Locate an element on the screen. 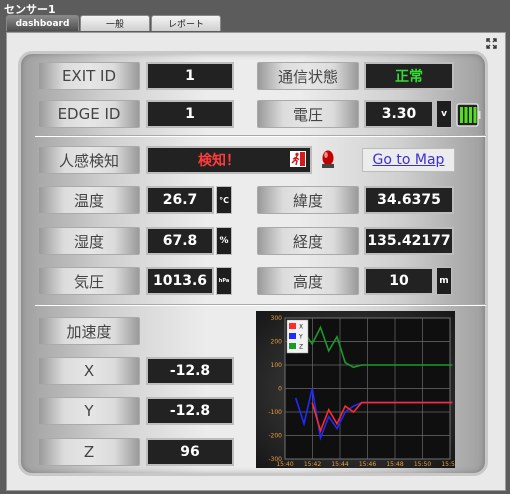 This screenshot has height=494, width=510. comm-status-value: 正常 is located at coordinates (409, 76).